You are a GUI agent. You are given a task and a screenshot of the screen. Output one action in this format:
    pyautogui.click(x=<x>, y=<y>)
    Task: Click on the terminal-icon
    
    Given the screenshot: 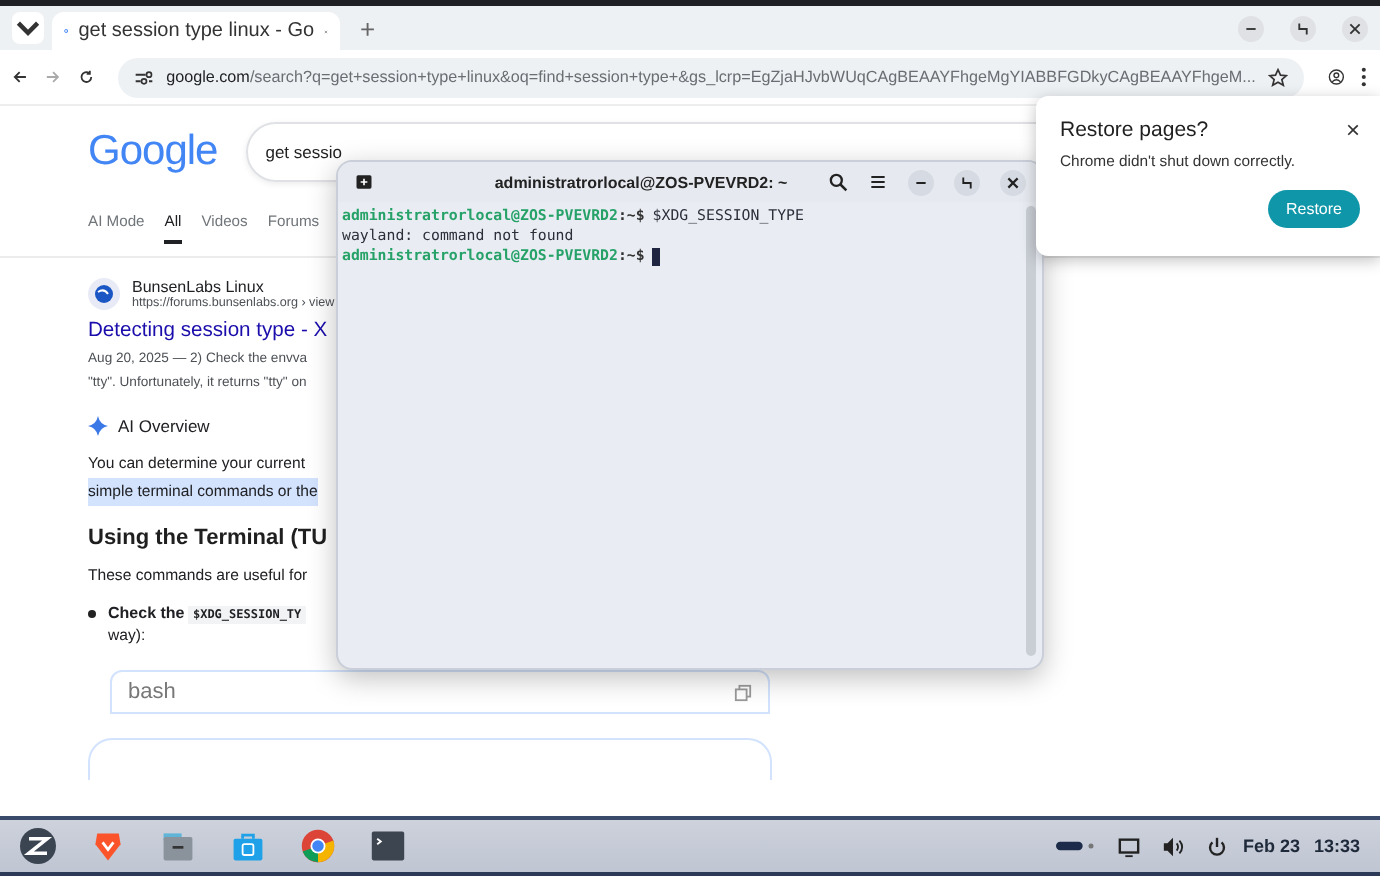 What is the action you would take?
    pyautogui.click(x=388, y=846)
    